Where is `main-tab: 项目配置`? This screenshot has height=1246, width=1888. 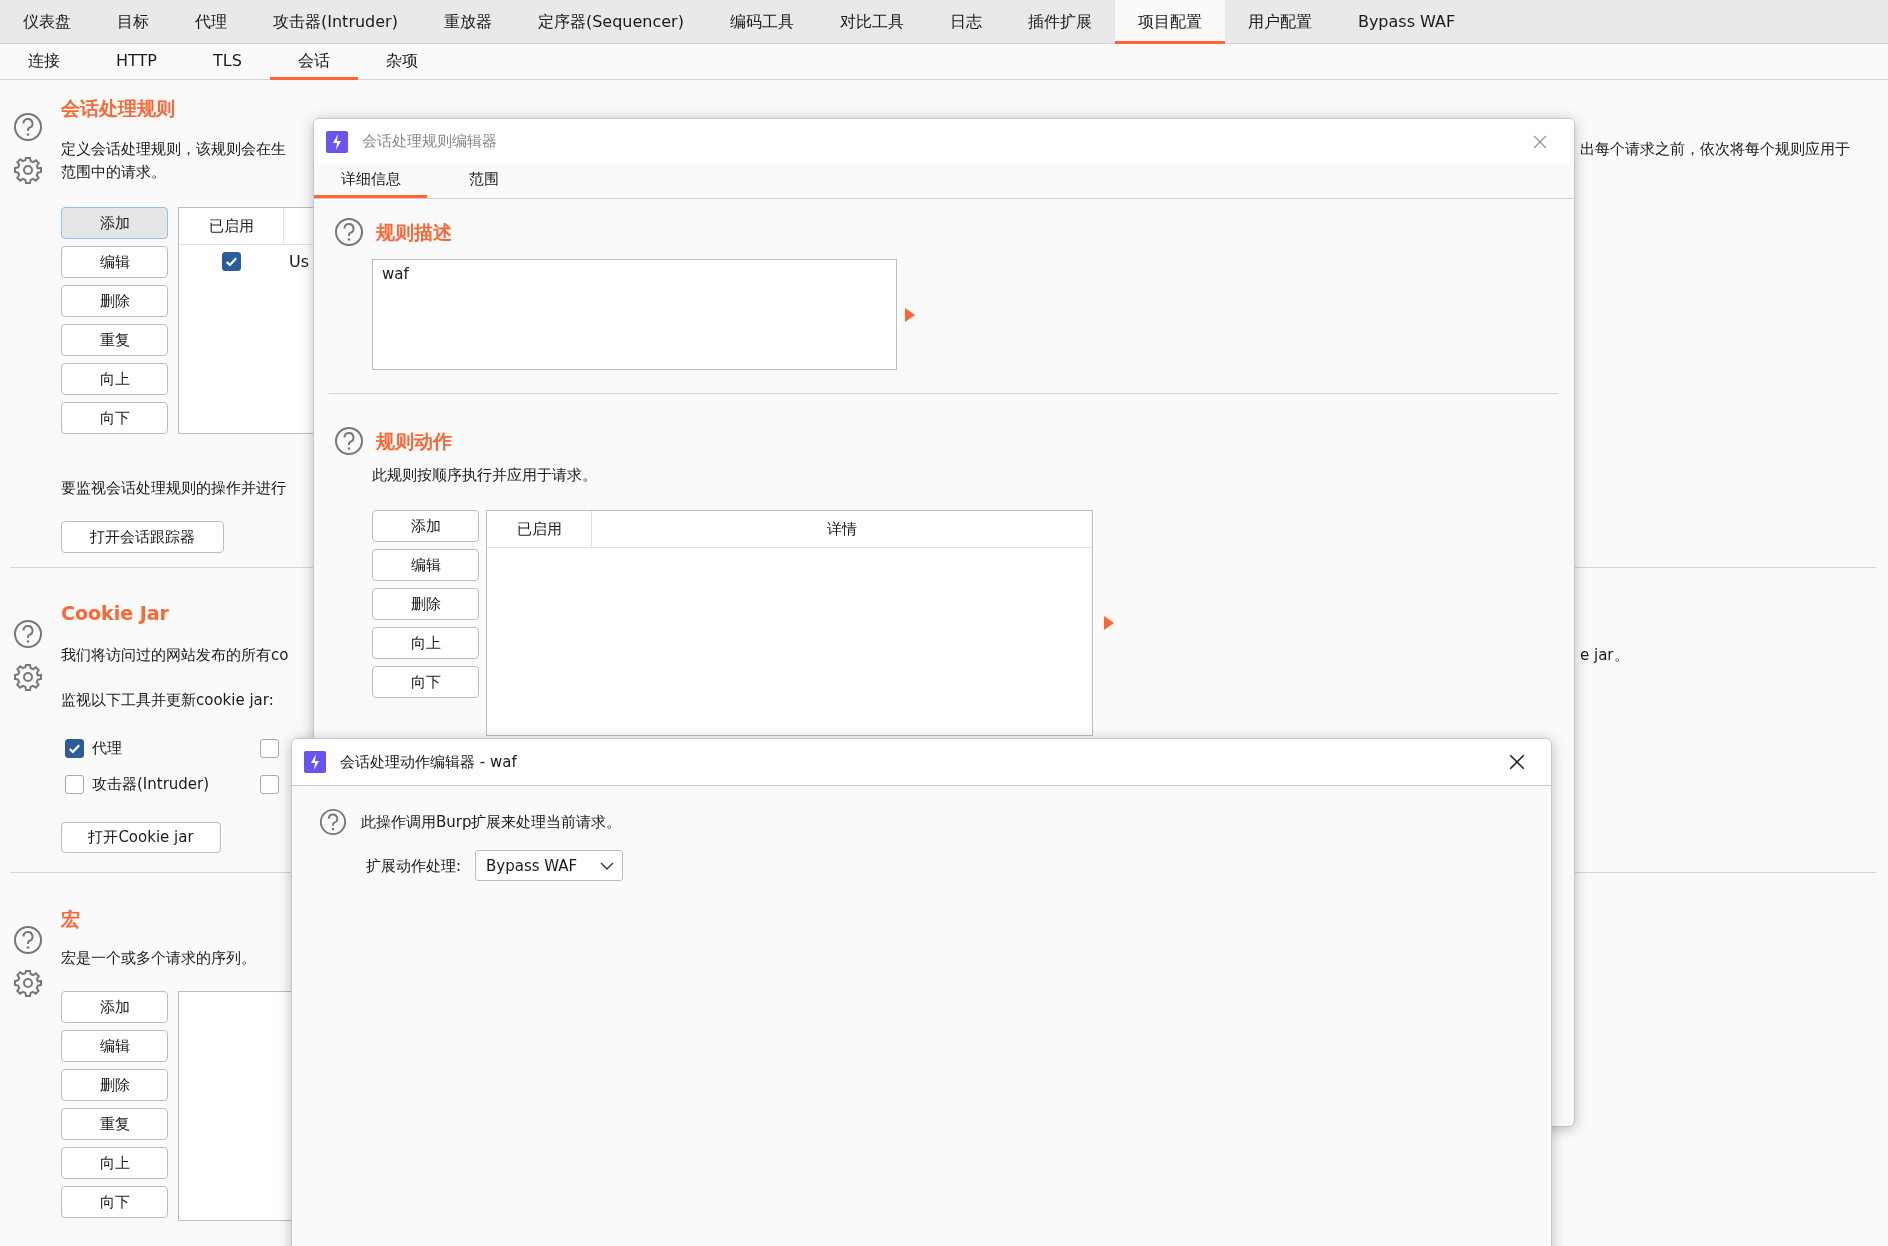 main-tab: 项目配置 is located at coordinates (1169, 22).